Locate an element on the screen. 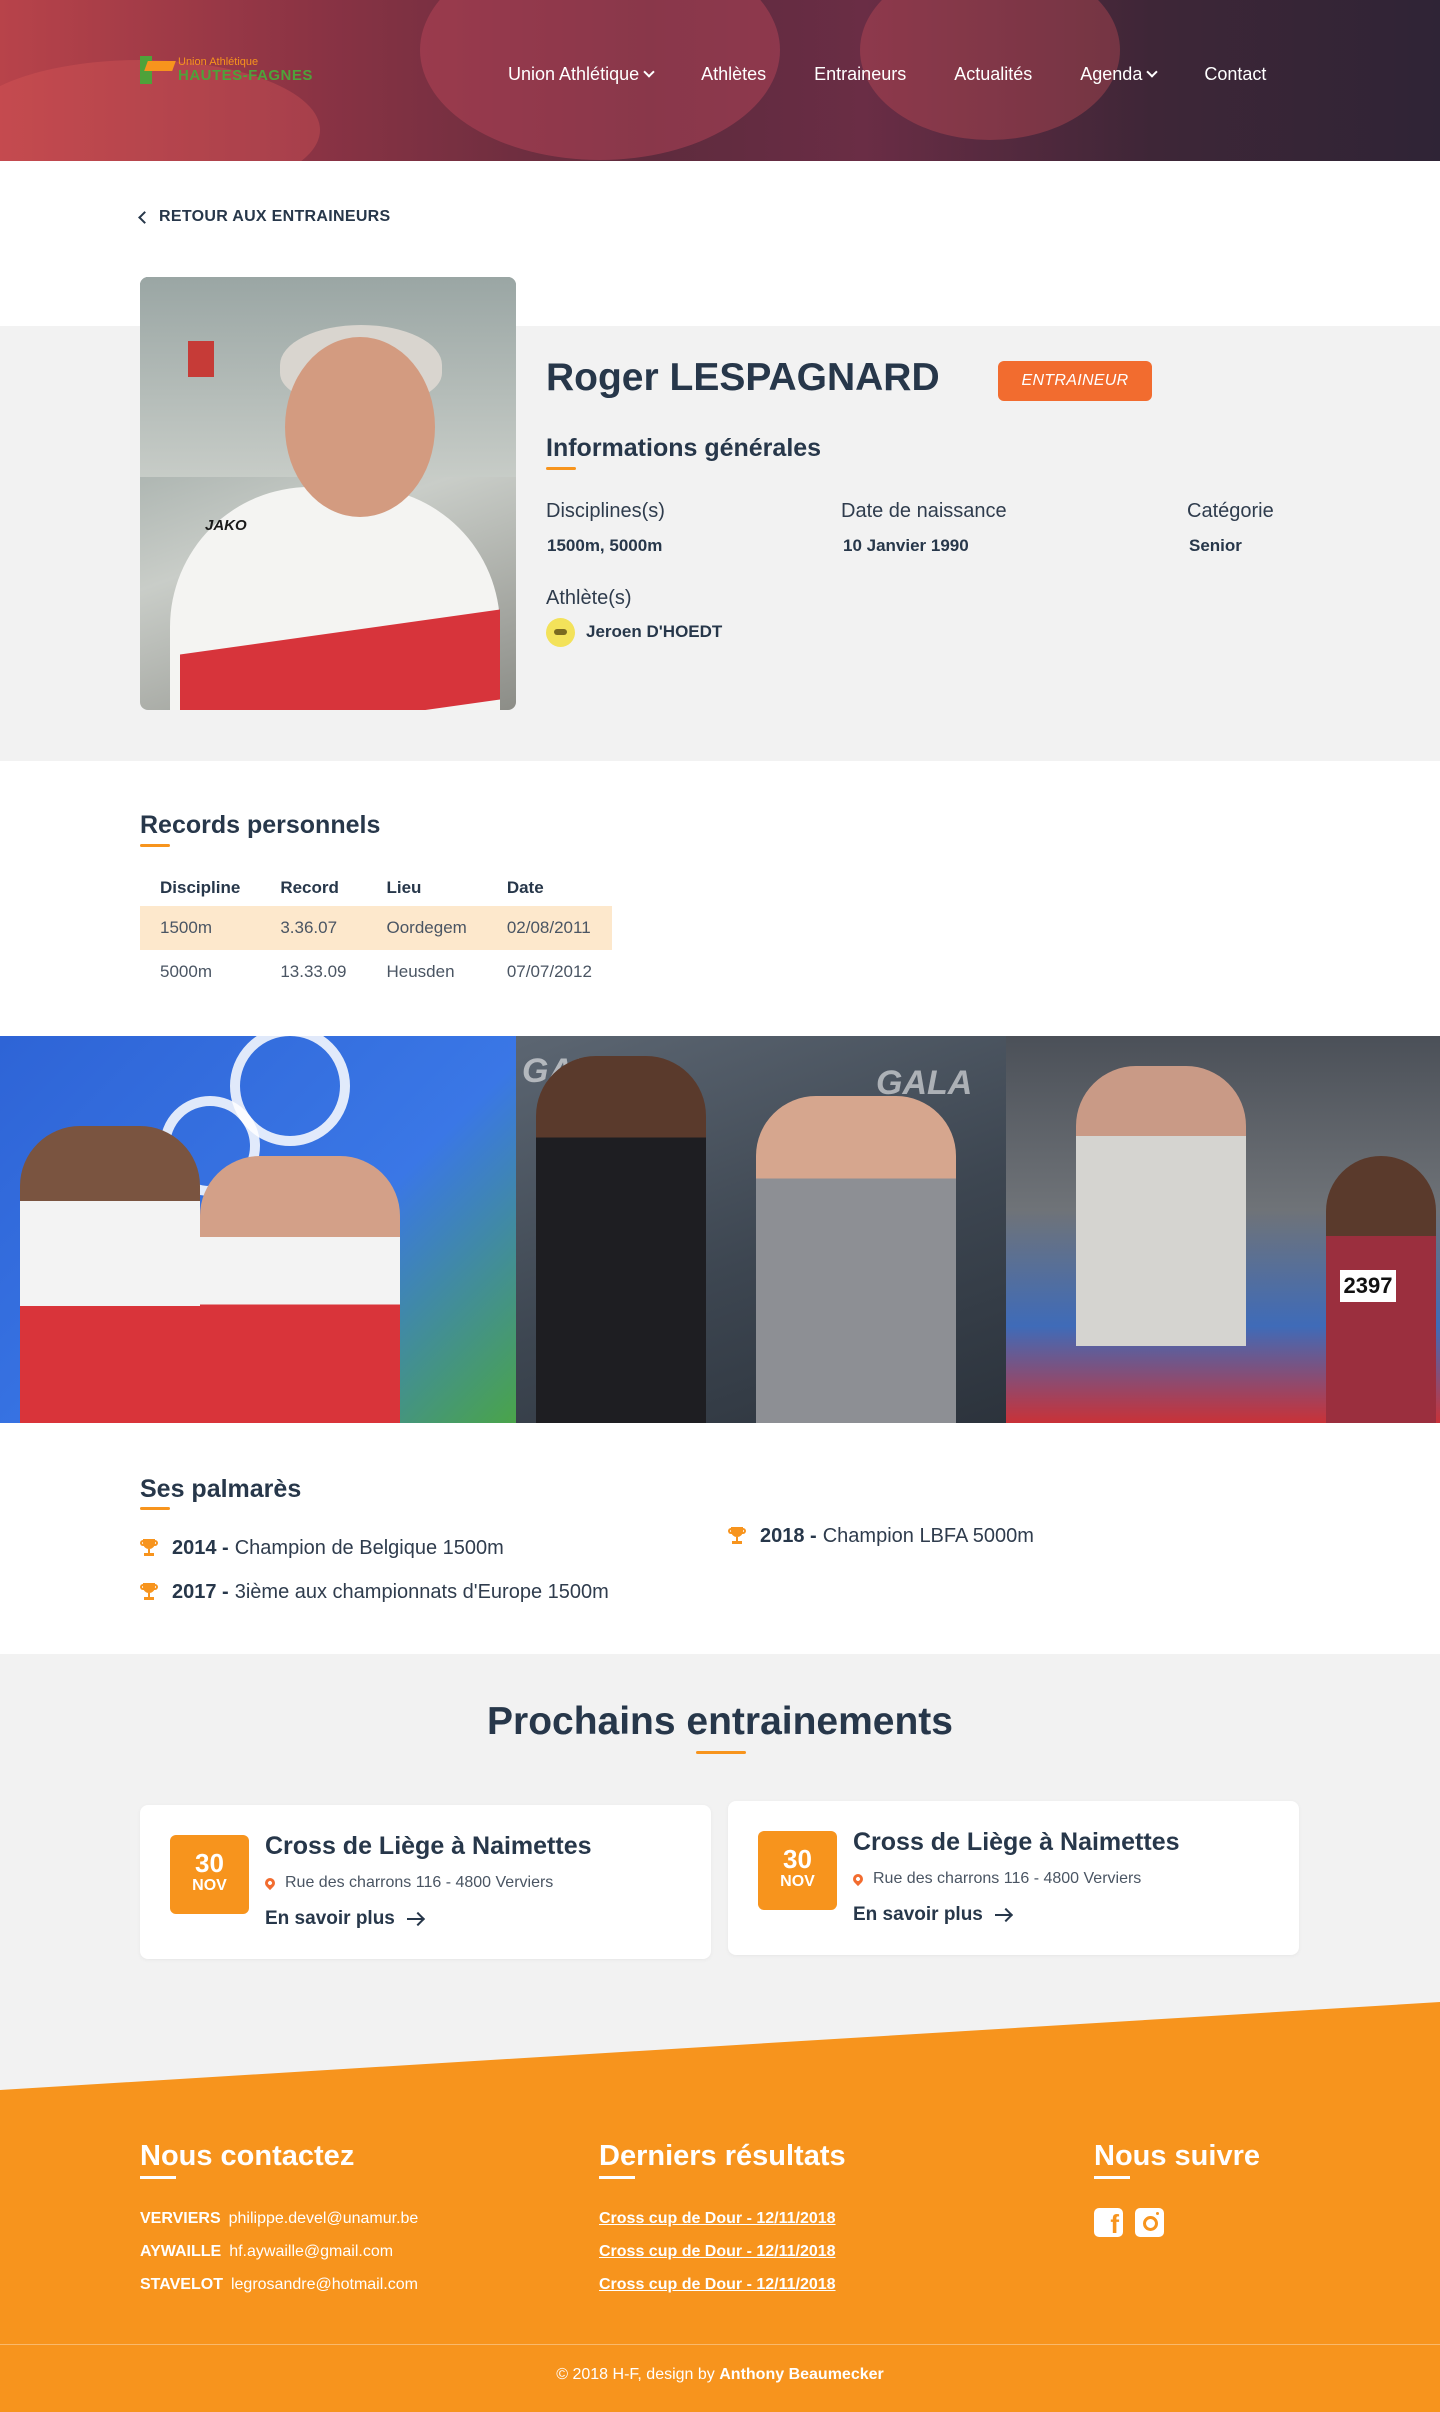 This screenshot has height=2412, width=1440. palmares-text: 3ième aux championnats d'Europe 1500m is located at coordinates (421, 1591).